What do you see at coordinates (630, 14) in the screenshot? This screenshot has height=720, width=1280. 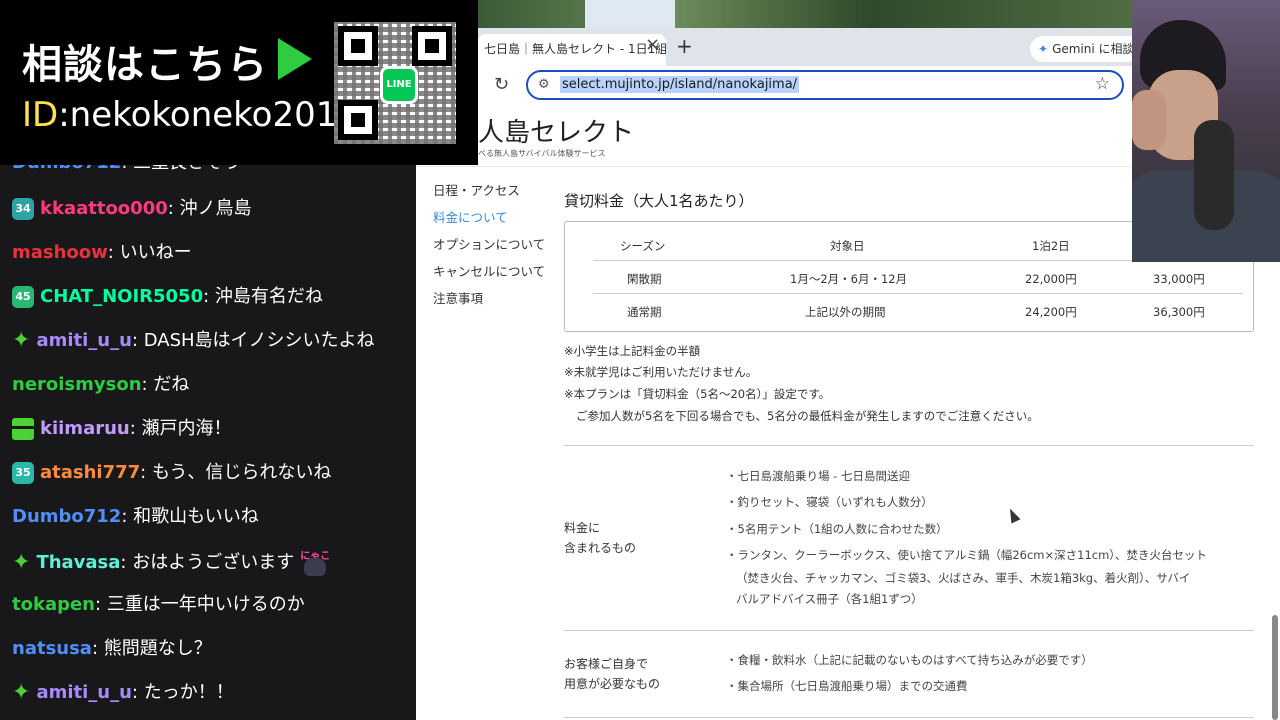 I see `signboard-image` at bounding box center [630, 14].